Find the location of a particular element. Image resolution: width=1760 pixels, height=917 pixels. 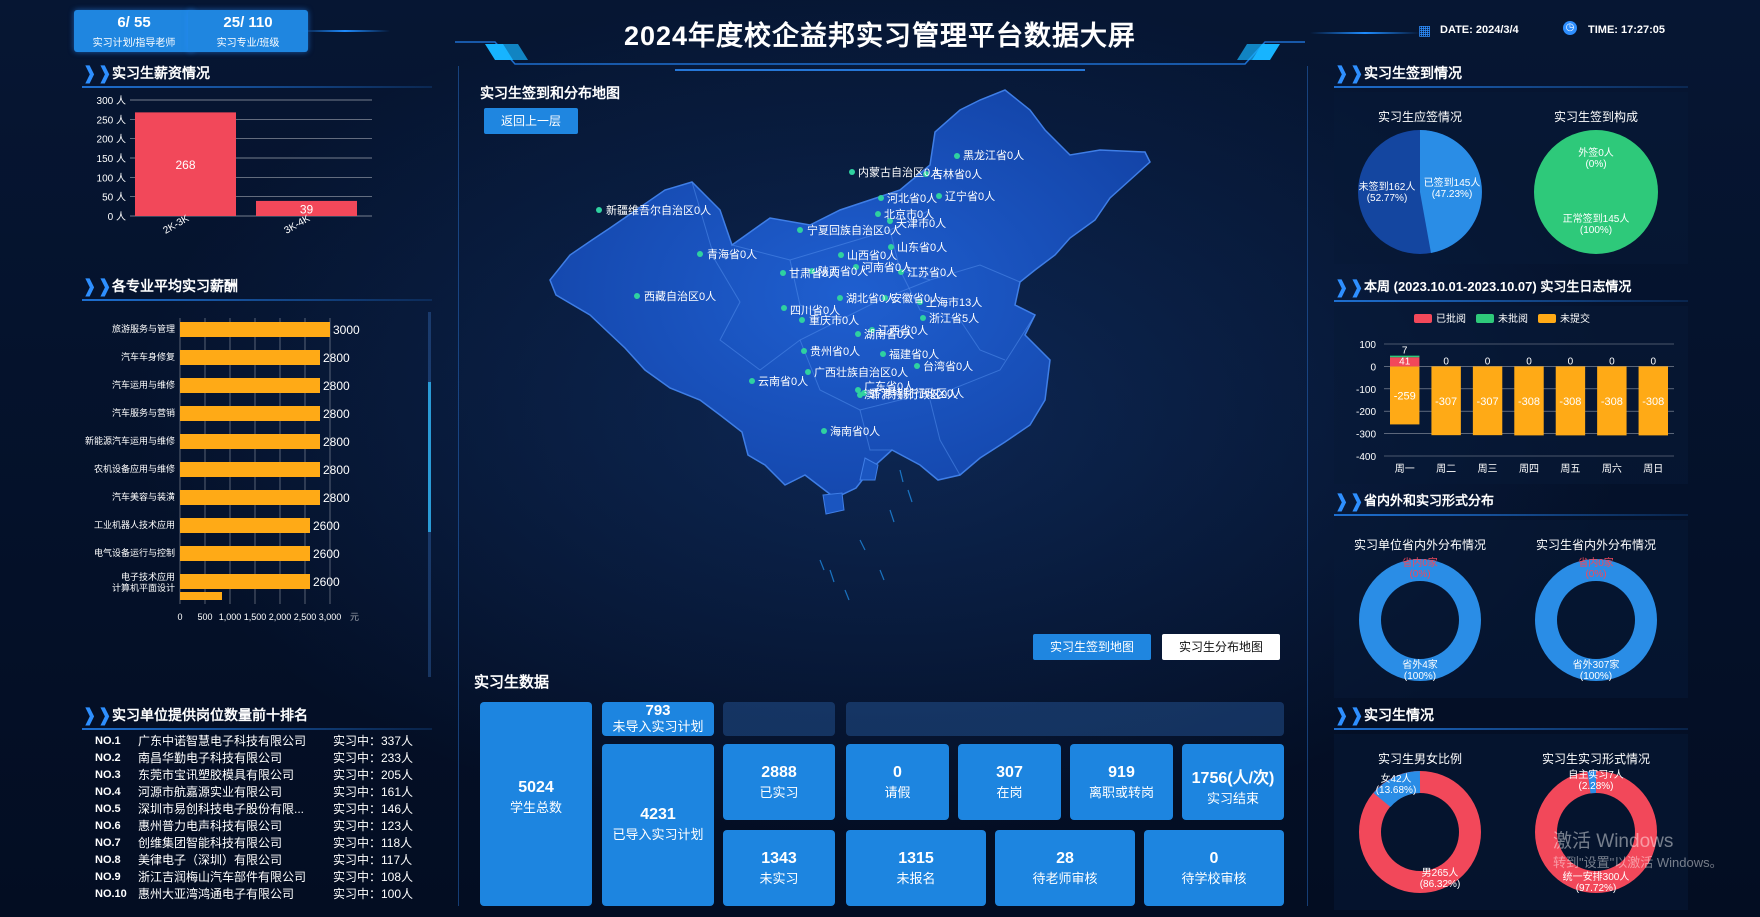

map-label: 内蒙古自治区0人 is located at coordinates (899, 172).